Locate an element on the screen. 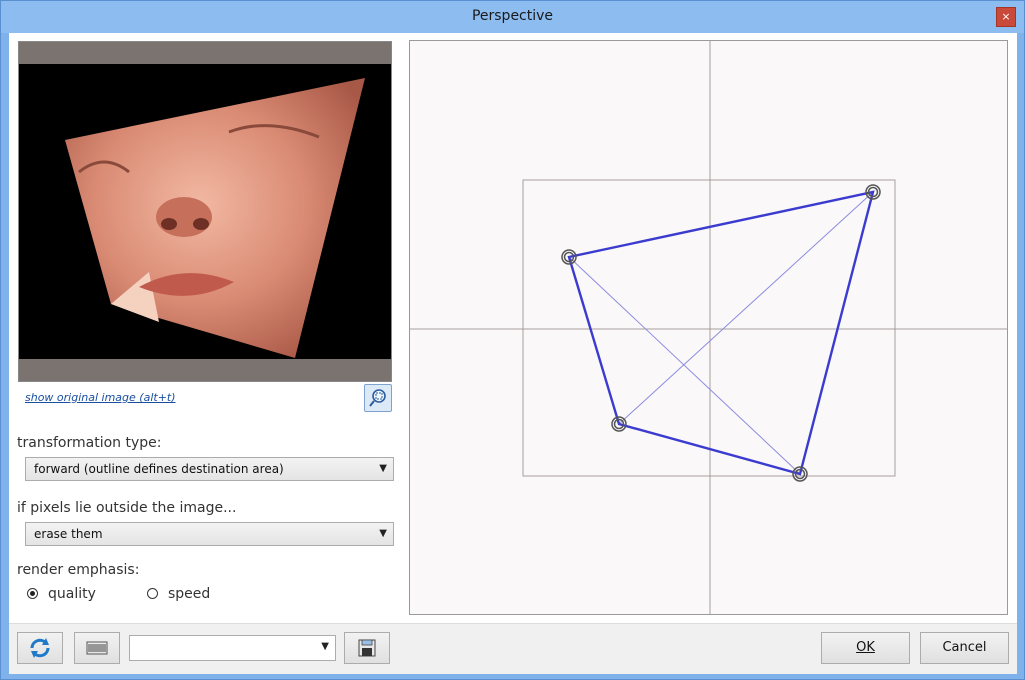 This screenshot has height=680, width=1025. transformation-type-label: transformation type: is located at coordinates (89, 443).